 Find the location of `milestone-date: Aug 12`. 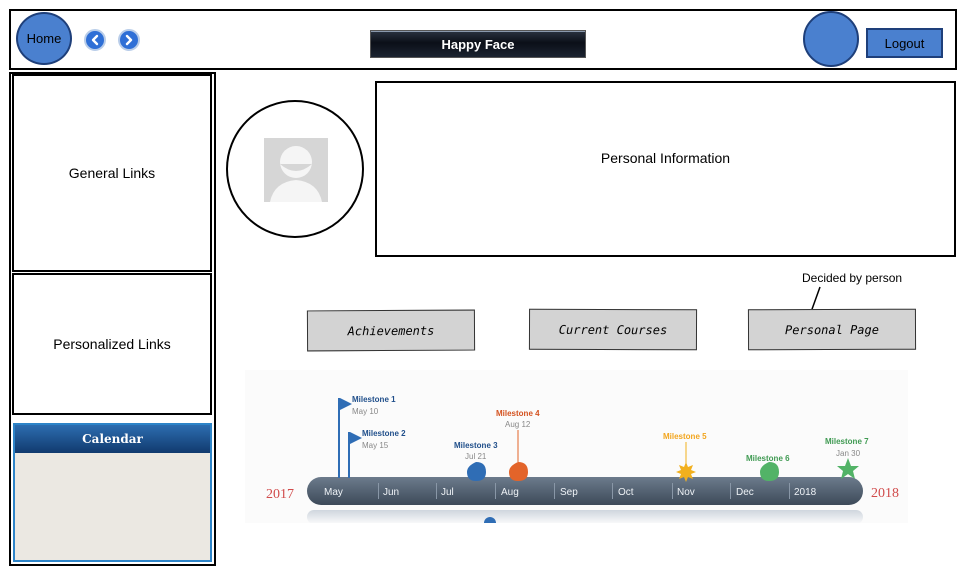

milestone-date: Aug 12 is located at coordinates (518, 424).